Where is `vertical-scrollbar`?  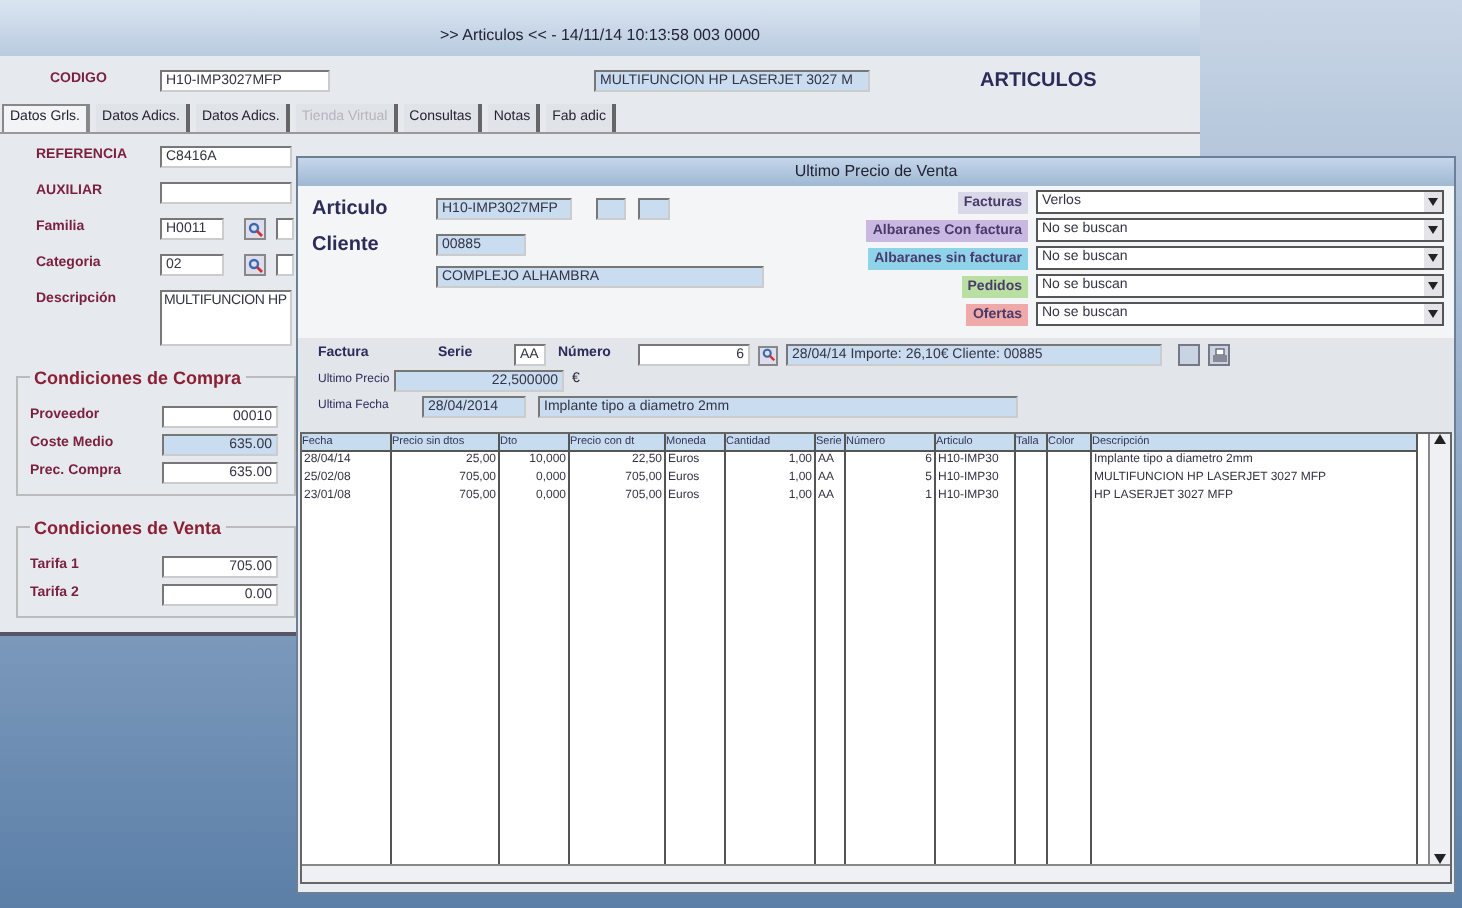 vertical-scrollbar is located at coordinates (1439, 649).